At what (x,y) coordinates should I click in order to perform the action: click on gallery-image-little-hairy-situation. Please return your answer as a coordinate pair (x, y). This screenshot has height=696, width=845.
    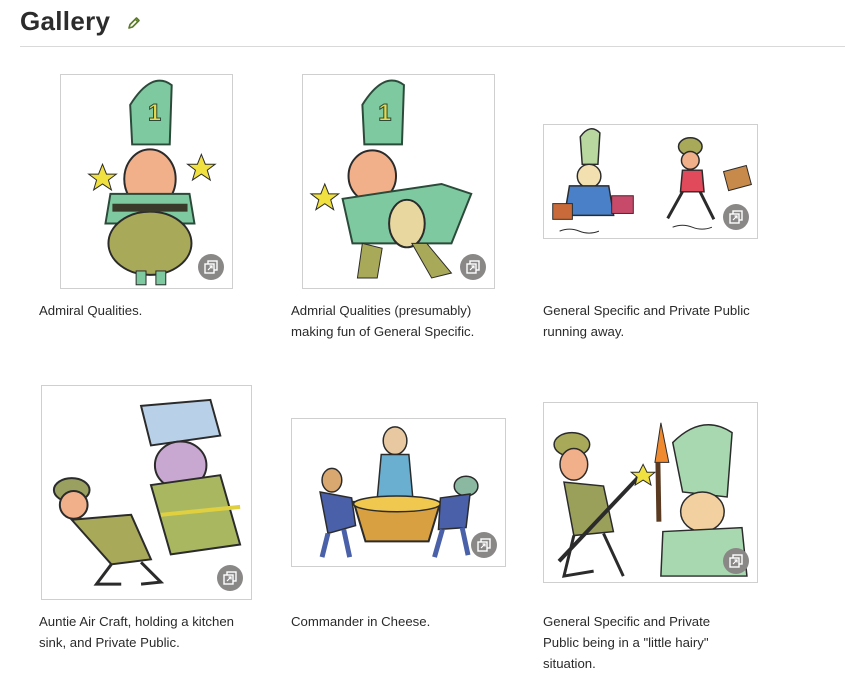
    Looking at the image, I should click on (650, 492).